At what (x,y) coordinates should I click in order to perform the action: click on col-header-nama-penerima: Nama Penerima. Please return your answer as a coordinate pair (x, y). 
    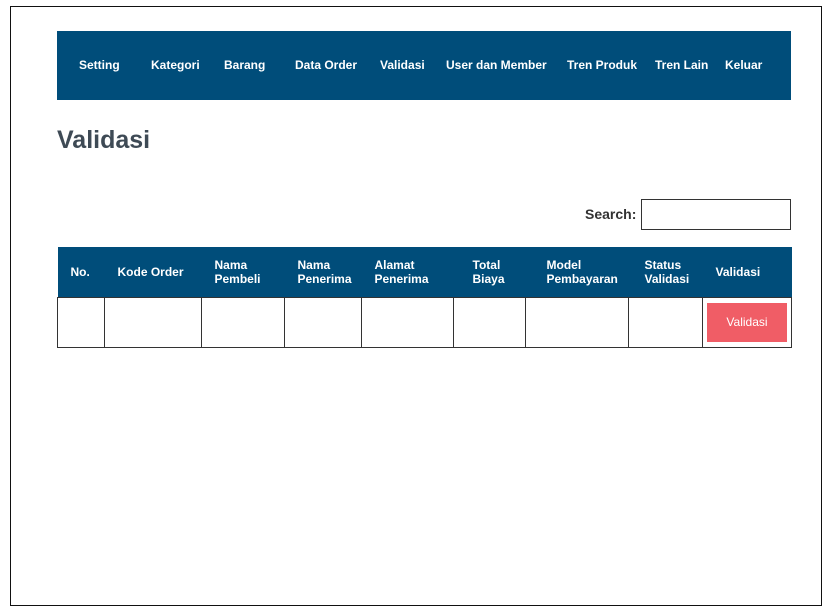
    Looking at the image, I should click on (323, 272).